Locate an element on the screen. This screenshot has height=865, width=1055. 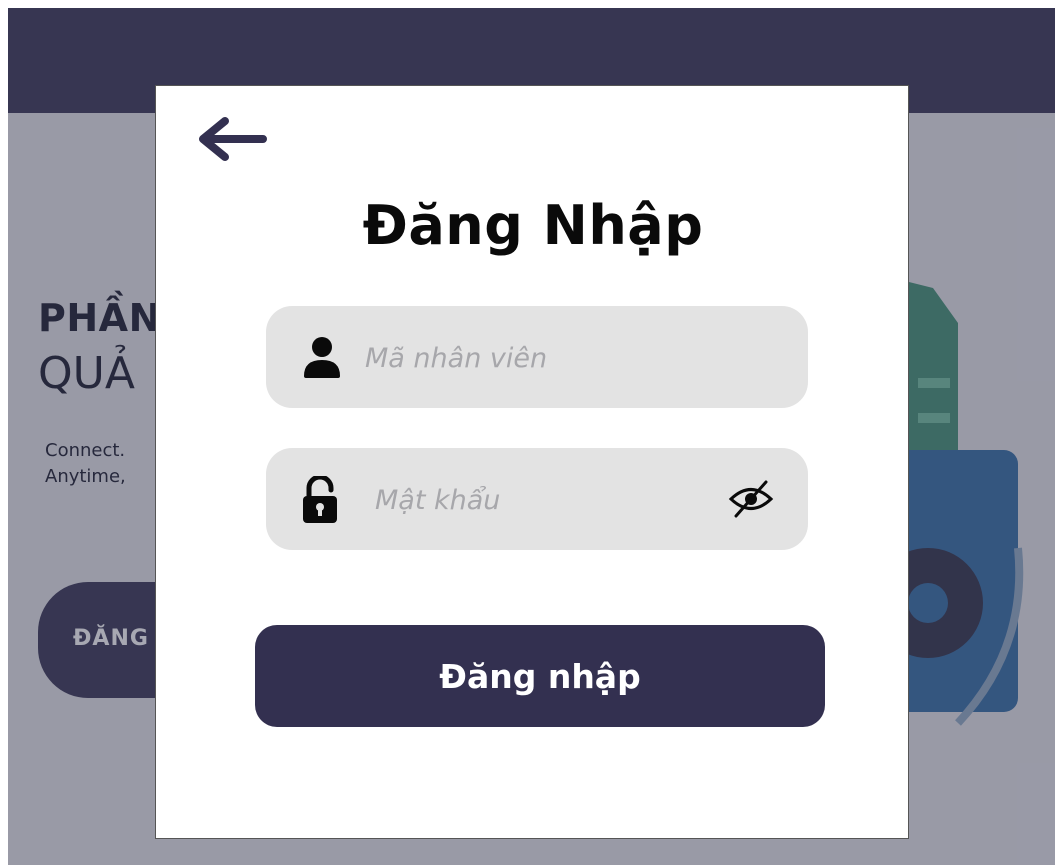
arrow-left-icon is located at coordinates (233, 139).